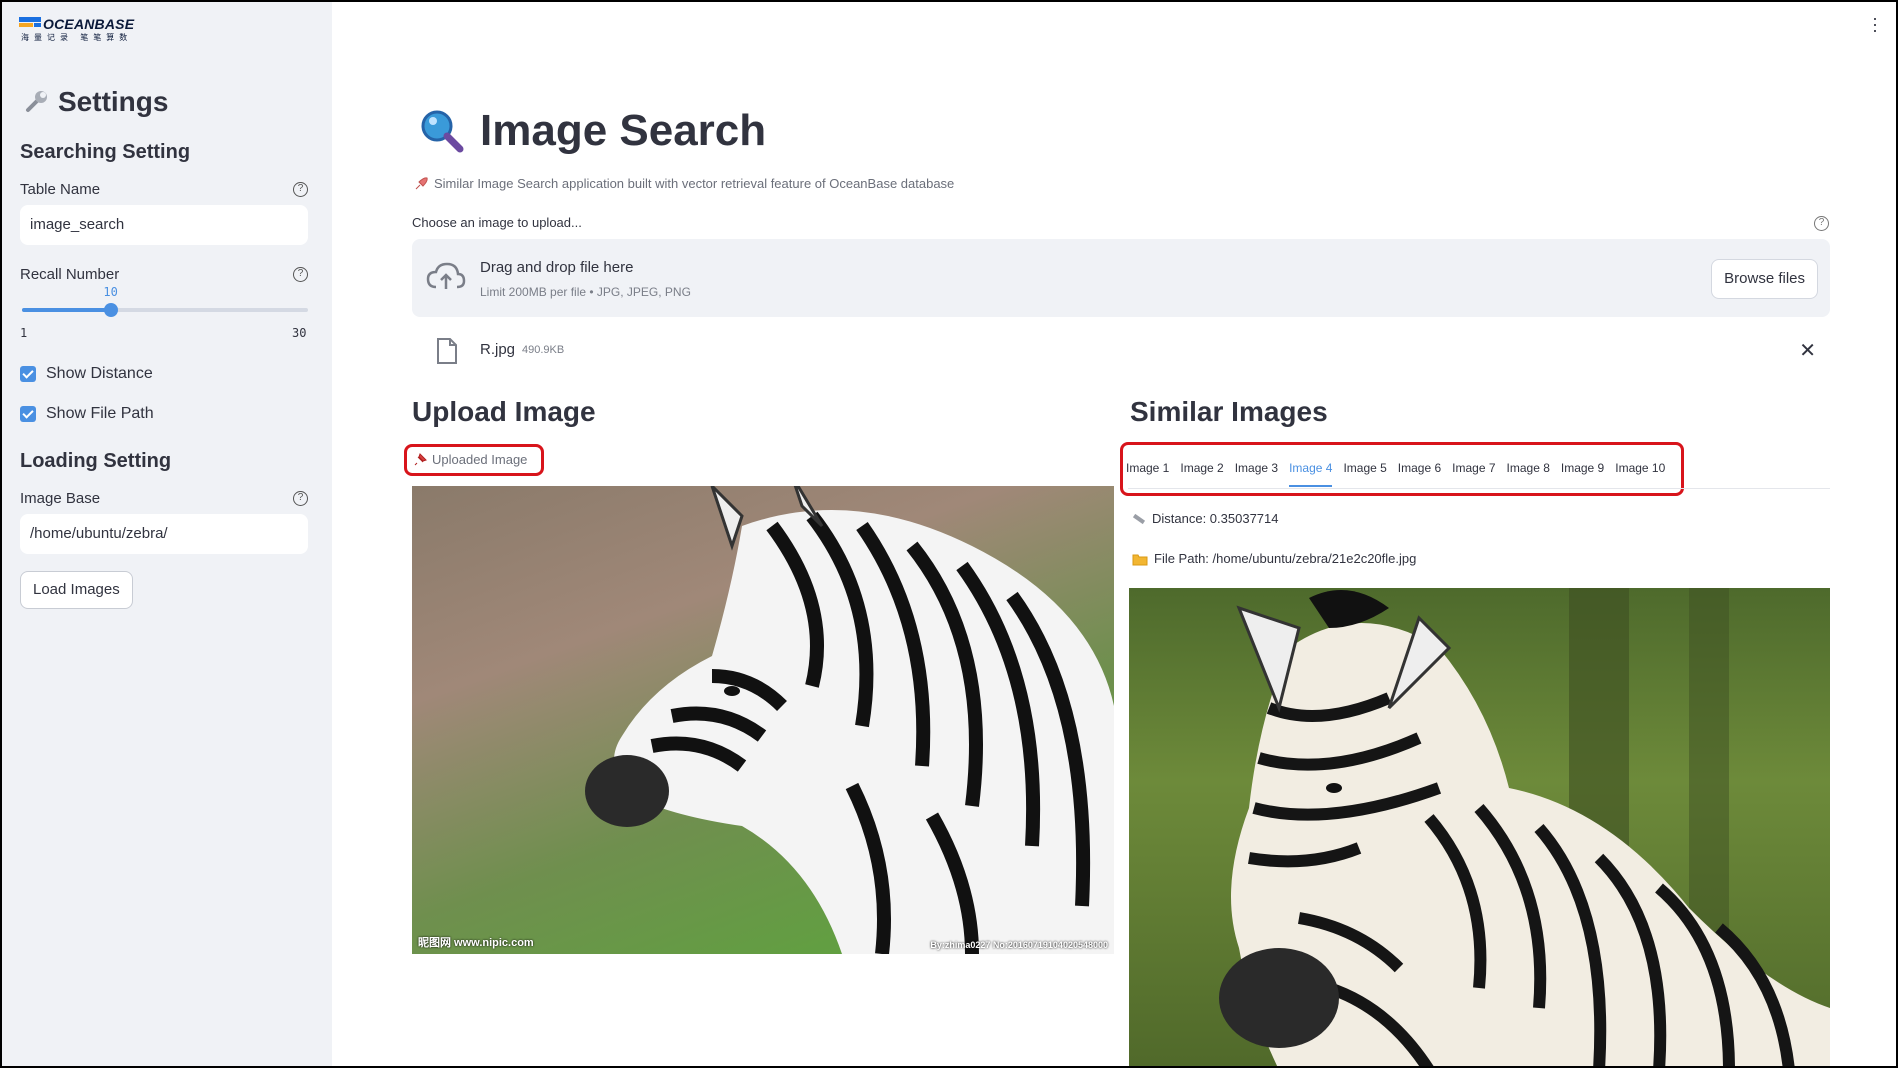 This screenshot has width=1898, height=1068. I want to click on tabs-divider, so click(1479, 488).